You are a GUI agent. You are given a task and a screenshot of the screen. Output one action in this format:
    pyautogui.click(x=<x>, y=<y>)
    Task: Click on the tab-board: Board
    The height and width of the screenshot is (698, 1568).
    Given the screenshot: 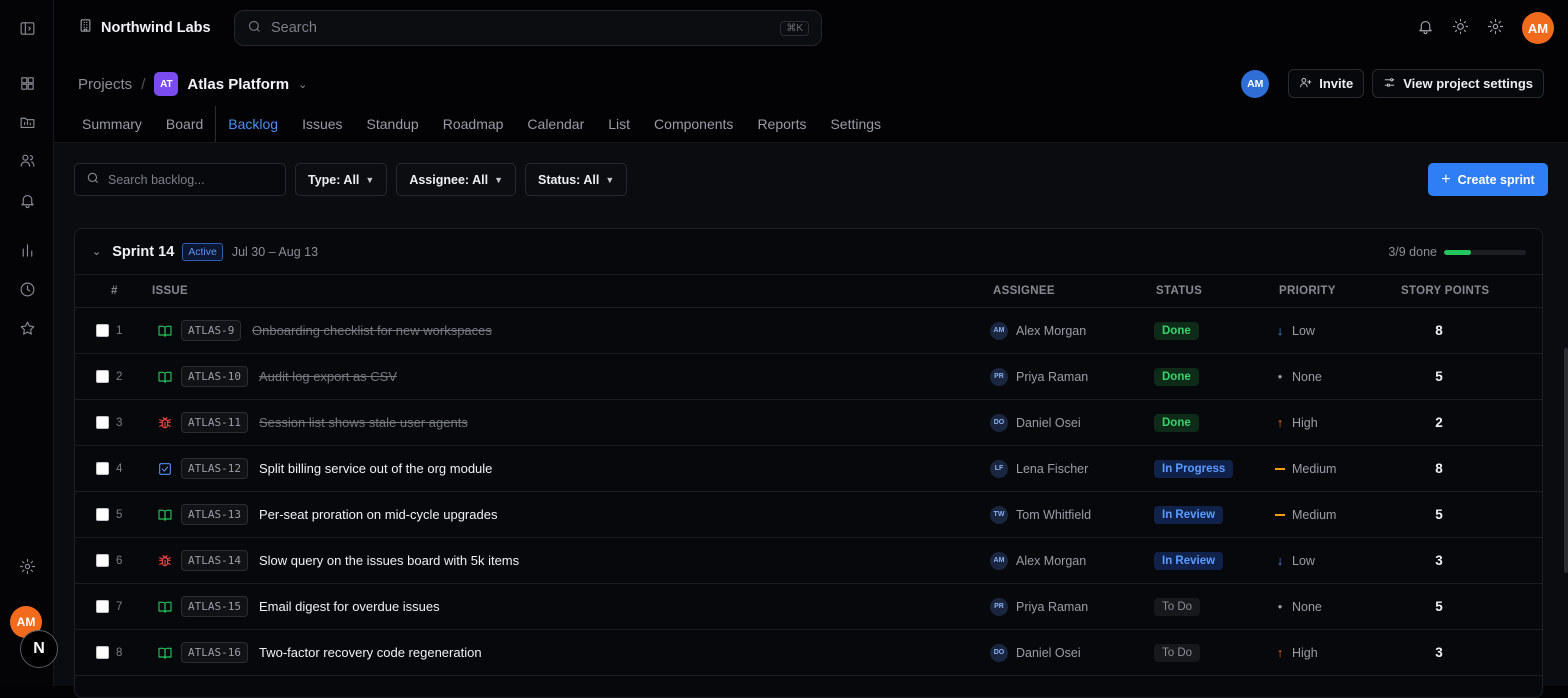 What is the action you would take?
    pyautogui.click(x=184, y=124)
    